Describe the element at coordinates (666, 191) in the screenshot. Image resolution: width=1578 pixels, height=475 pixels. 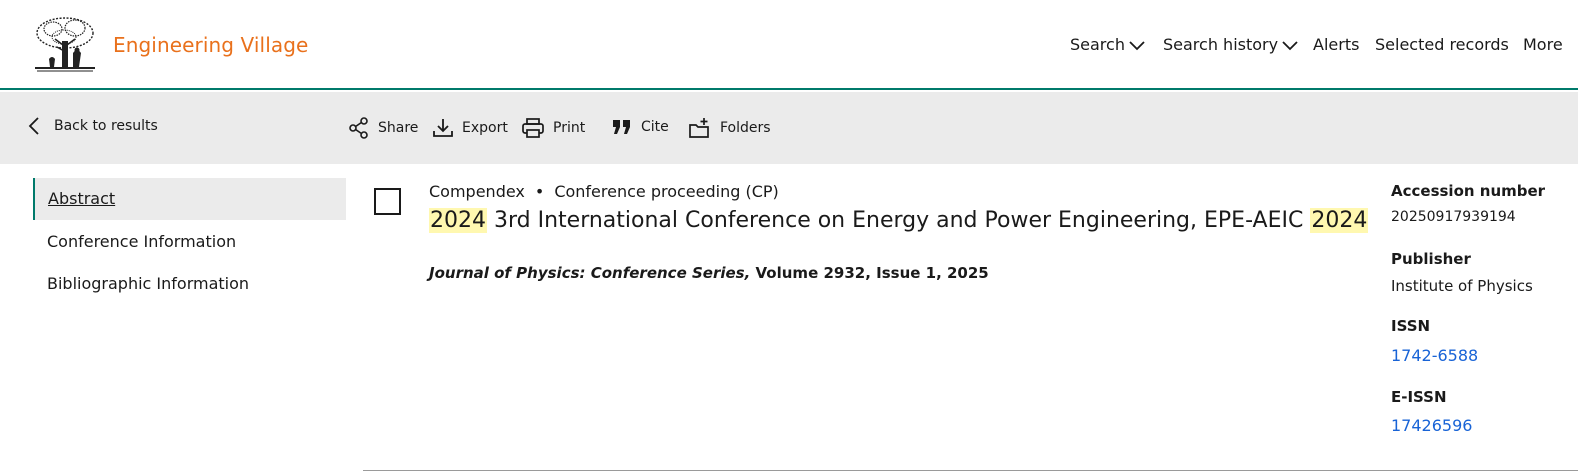
I see `document-type: Conference proceeding (CP)` at that location.